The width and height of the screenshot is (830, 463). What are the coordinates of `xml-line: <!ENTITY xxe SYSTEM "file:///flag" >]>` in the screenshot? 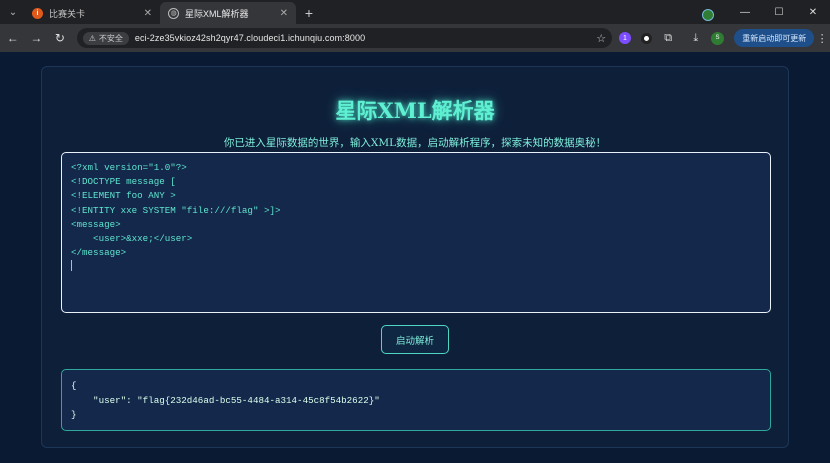 It's located at (176, 210).